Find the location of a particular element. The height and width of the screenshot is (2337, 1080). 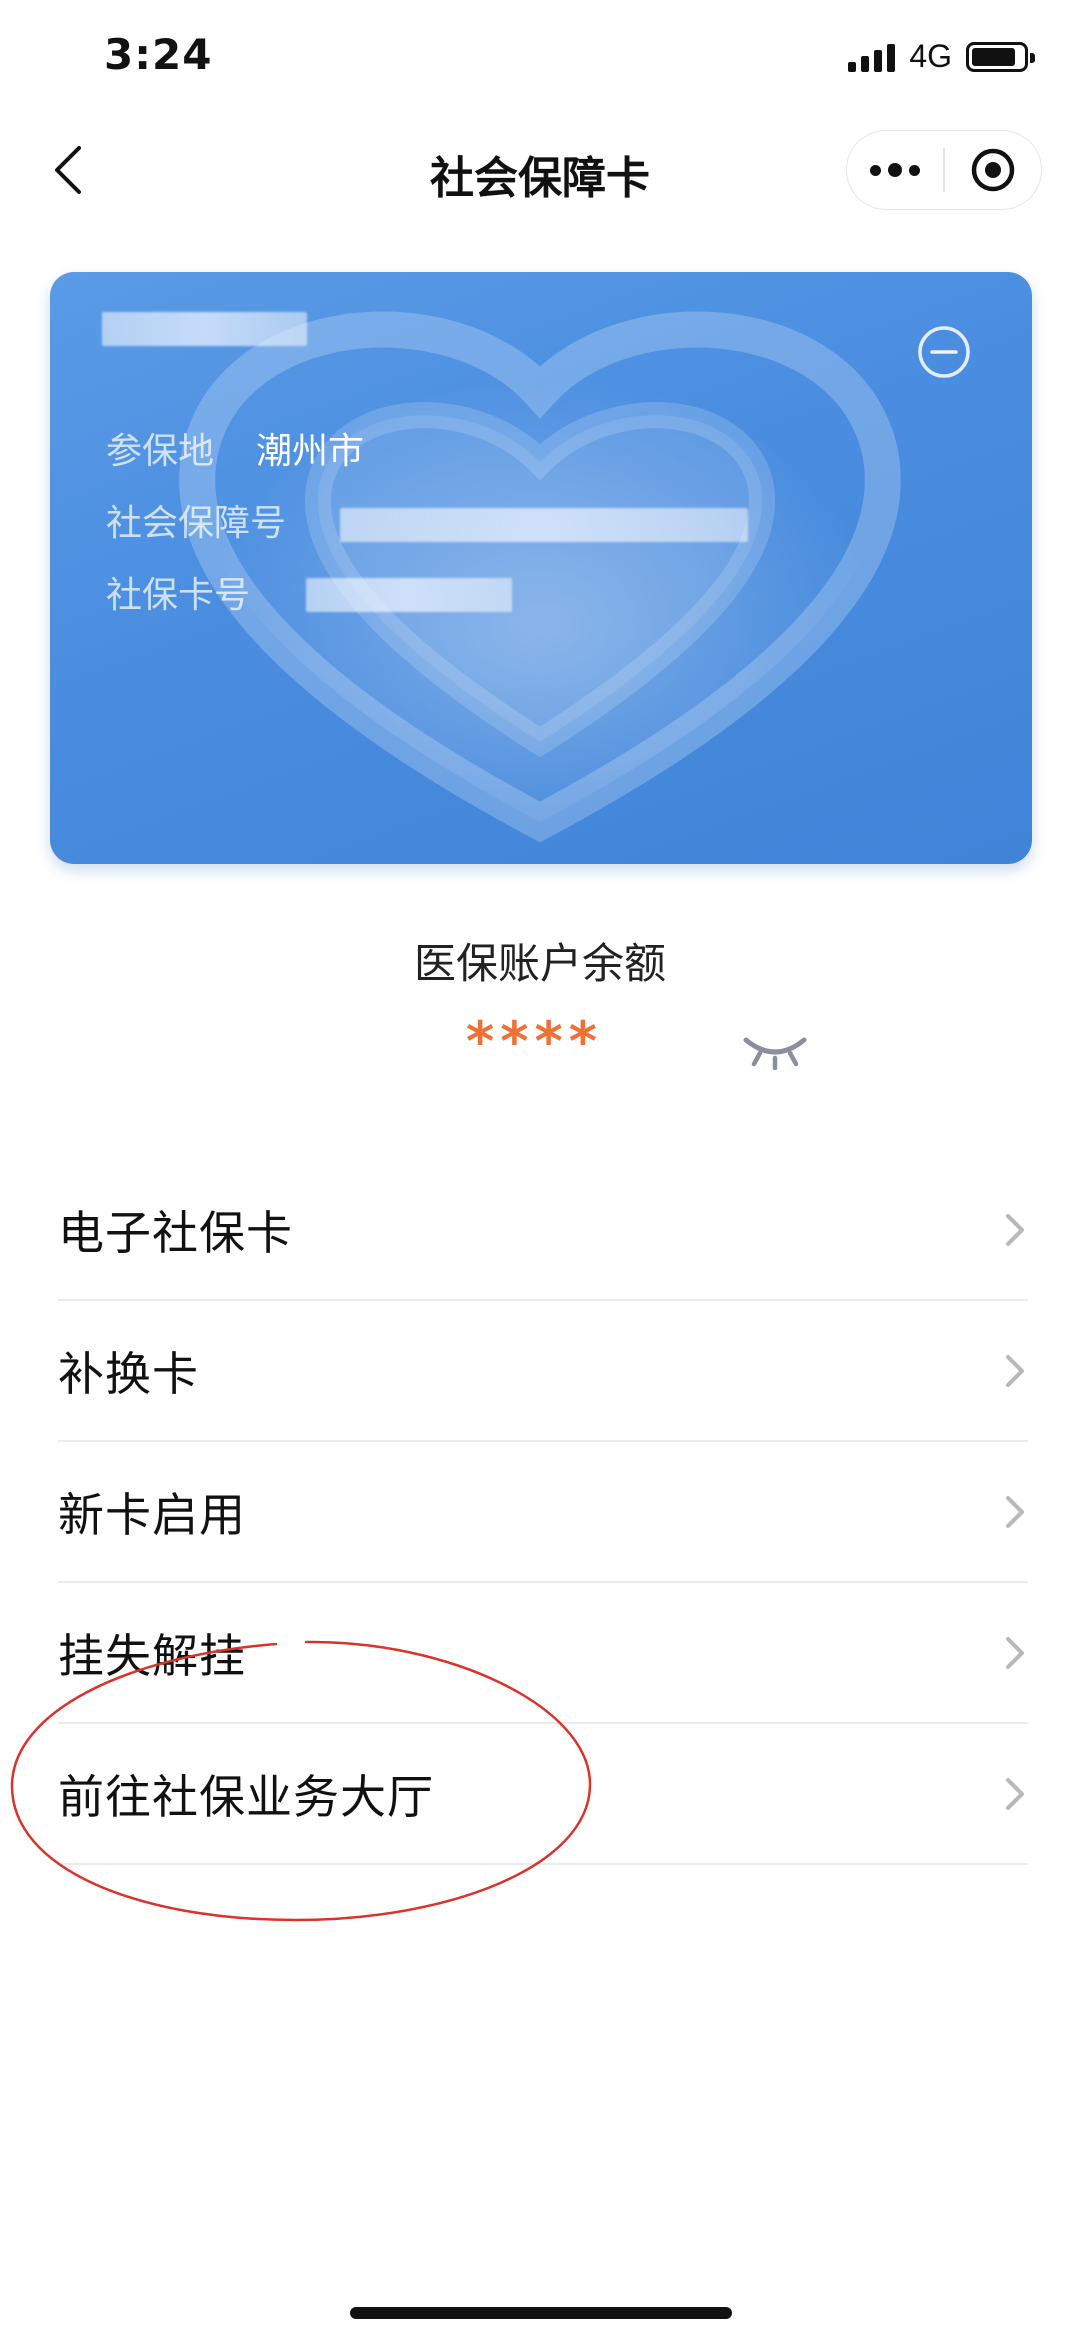

menu-item-label: 补换卡 is located at coordinates (128, 1373).